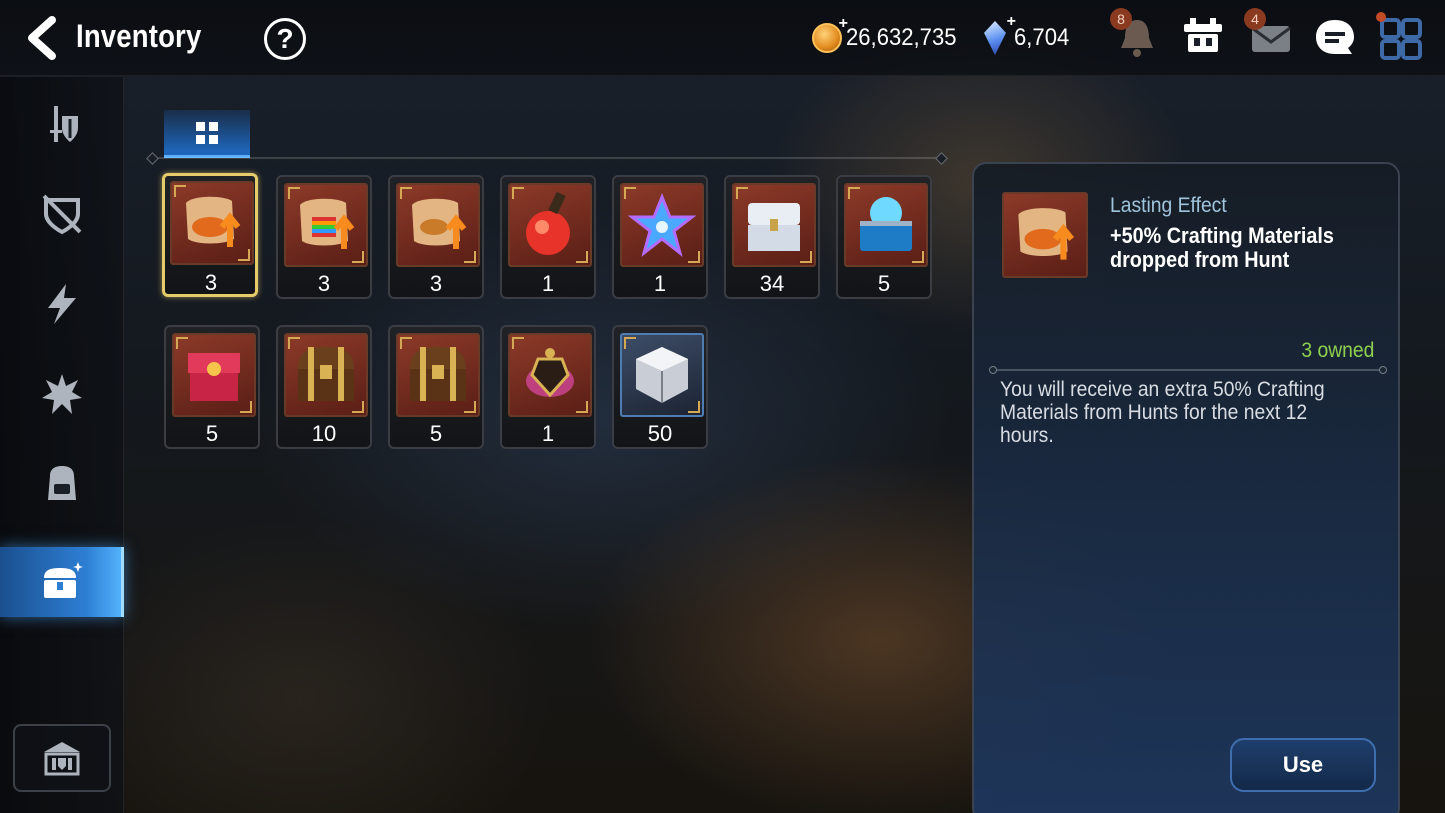  I want to click on item-count: 50, so click(660, 433).